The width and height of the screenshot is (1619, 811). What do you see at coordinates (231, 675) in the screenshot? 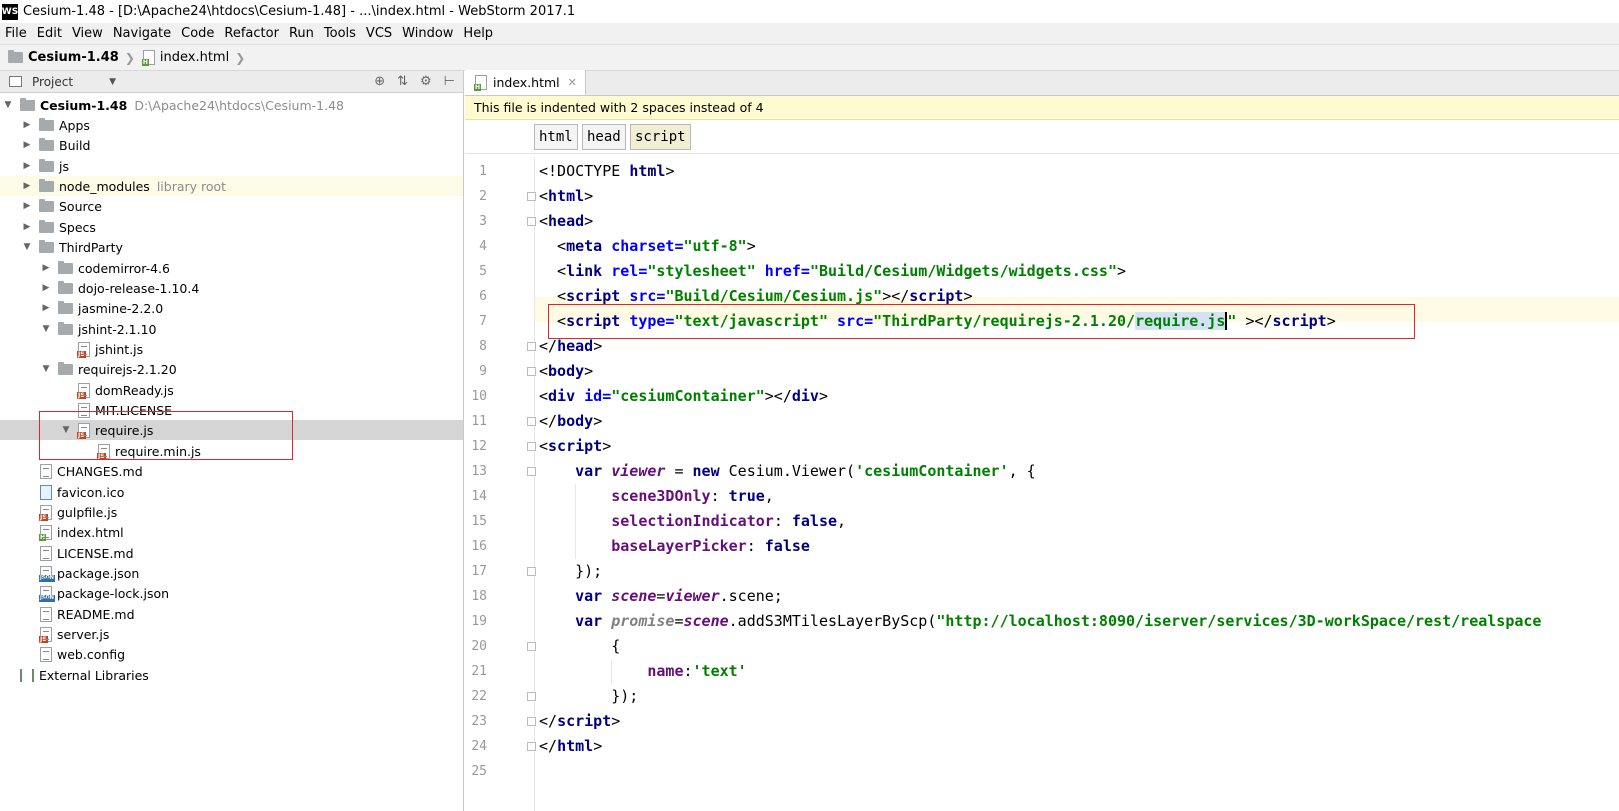
I see `tree-item-external-libraries: External Libraries` at bounding box center [231, 675].